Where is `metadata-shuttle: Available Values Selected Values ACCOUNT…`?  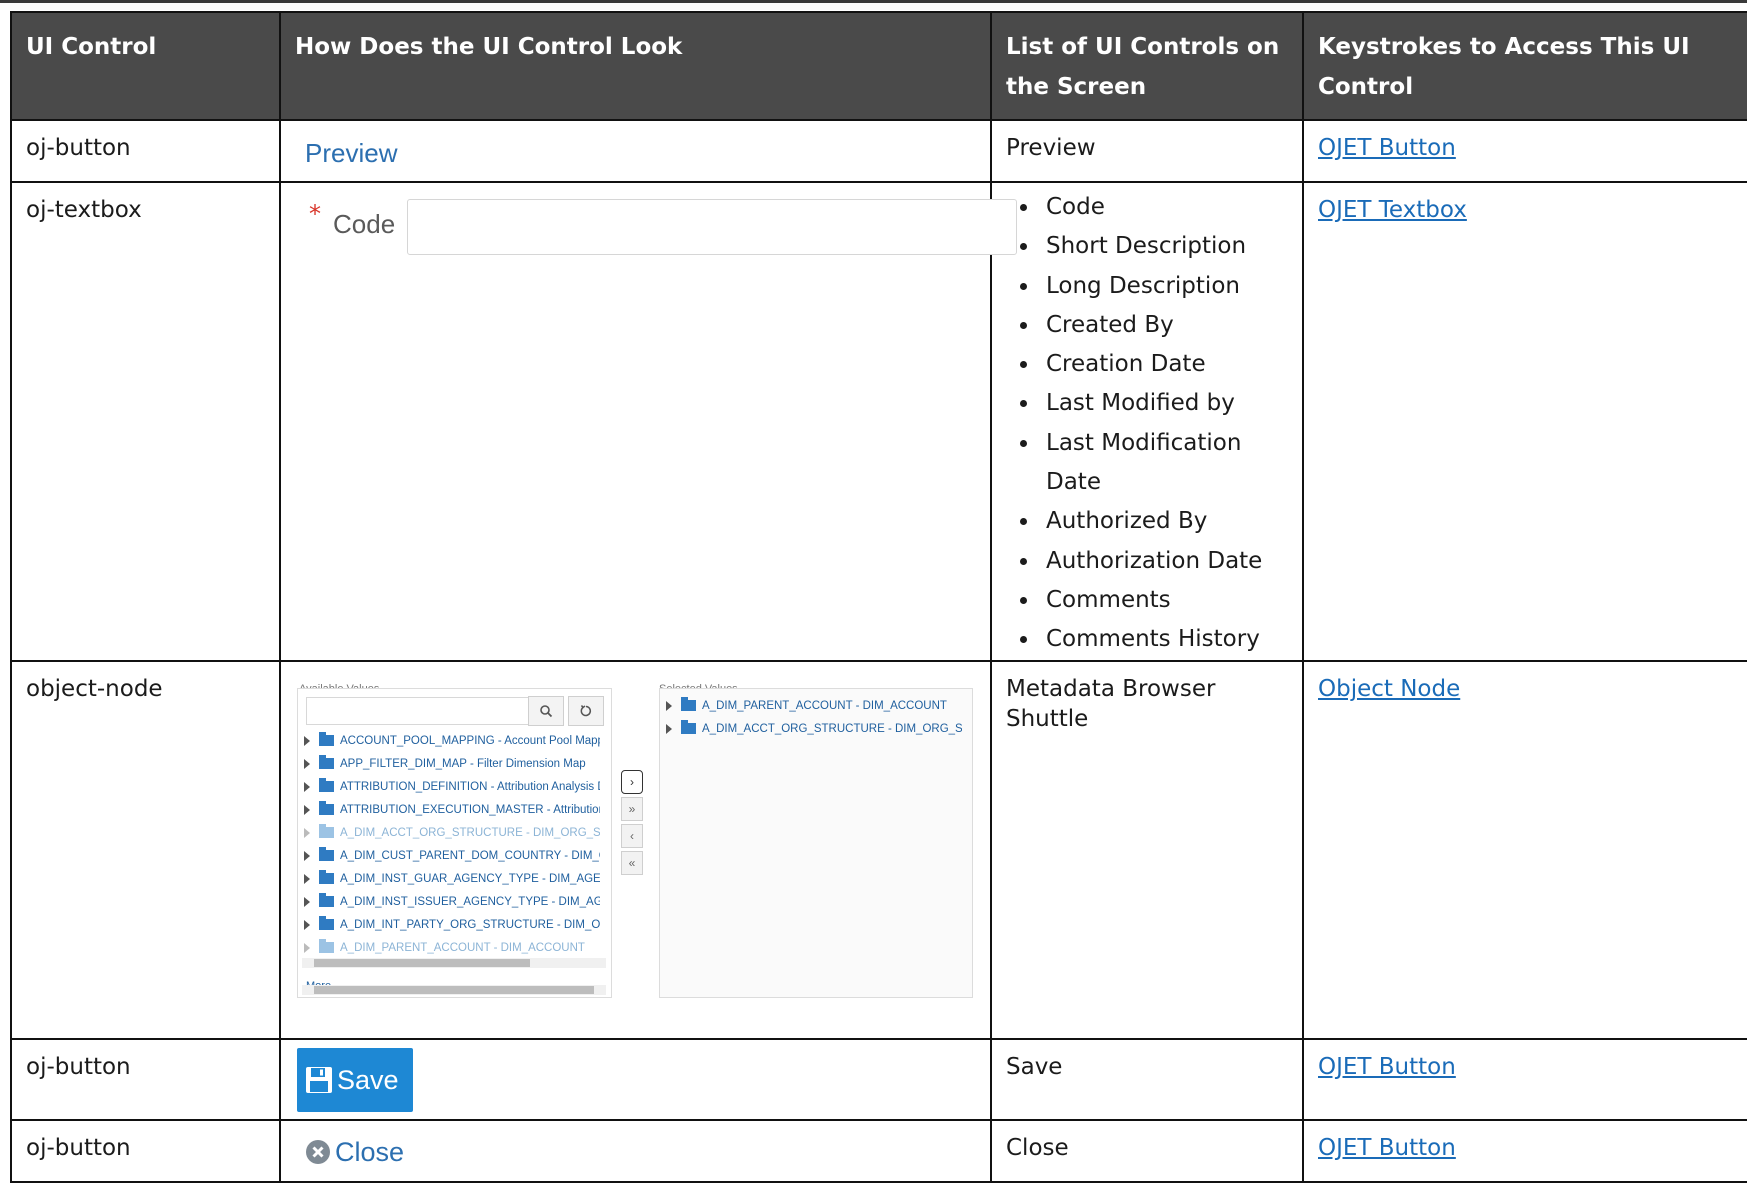 metadata-shuttle: Available Values Selected Values ACCOUNT… is located at coordinates (677, 853).